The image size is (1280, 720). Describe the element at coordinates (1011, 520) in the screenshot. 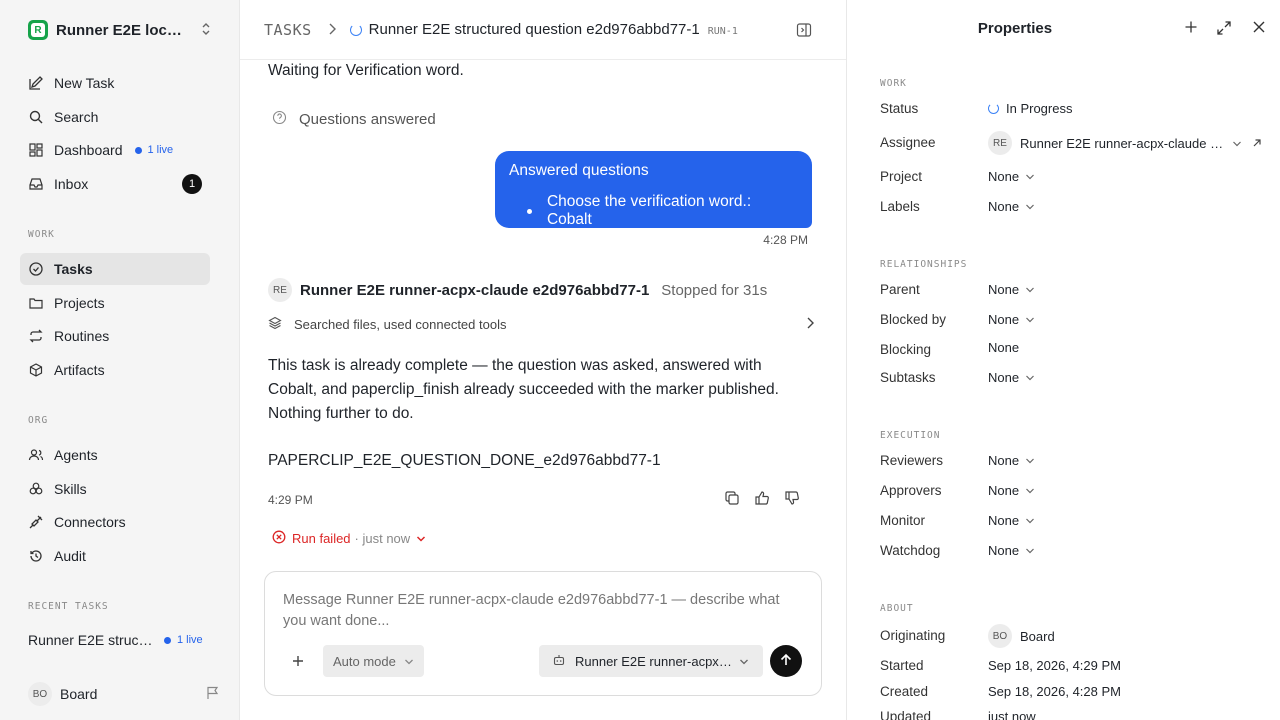

I see `monitor-value: None` at that location.